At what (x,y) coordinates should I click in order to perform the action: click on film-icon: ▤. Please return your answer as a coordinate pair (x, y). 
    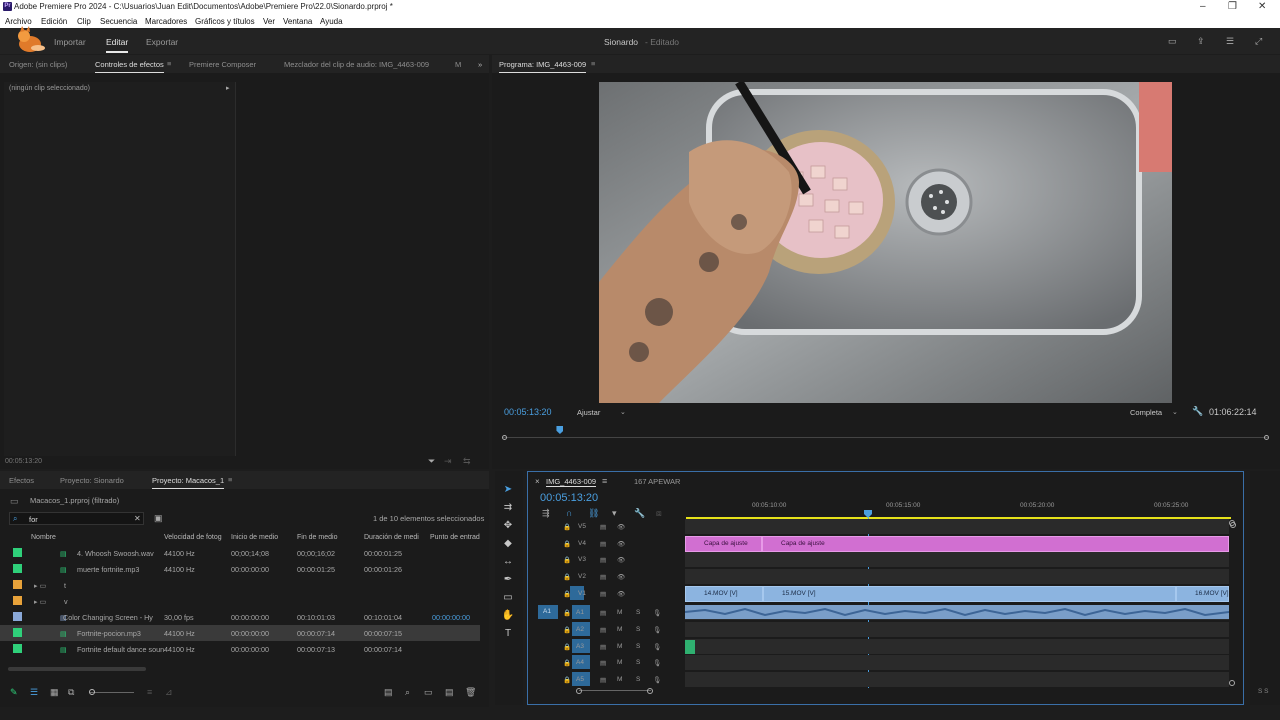
    Looking at the image, I should click on (388, 692).